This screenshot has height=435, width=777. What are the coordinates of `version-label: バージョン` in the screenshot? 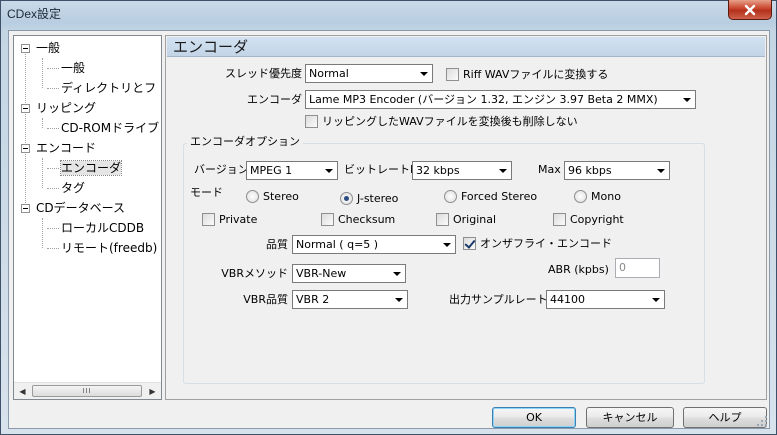 It's located at (221, 169).